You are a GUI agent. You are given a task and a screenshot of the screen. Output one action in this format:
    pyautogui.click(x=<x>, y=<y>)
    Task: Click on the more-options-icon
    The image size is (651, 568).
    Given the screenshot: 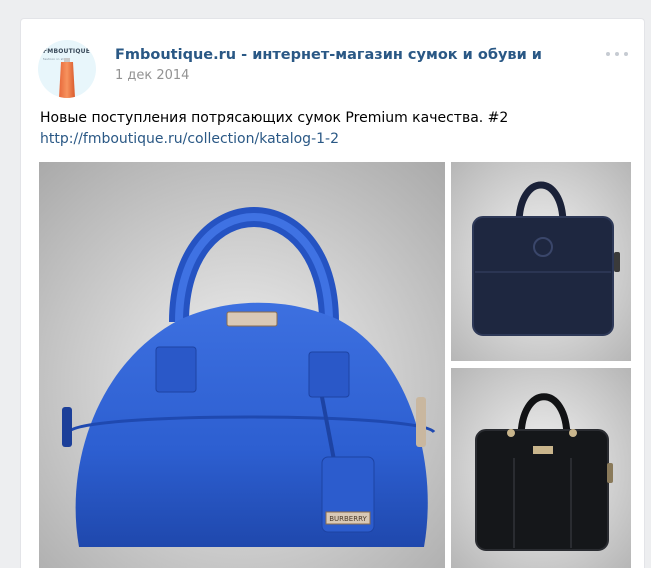 What is the action you would take?
    pyautogui.click(x=617, y=54)
    